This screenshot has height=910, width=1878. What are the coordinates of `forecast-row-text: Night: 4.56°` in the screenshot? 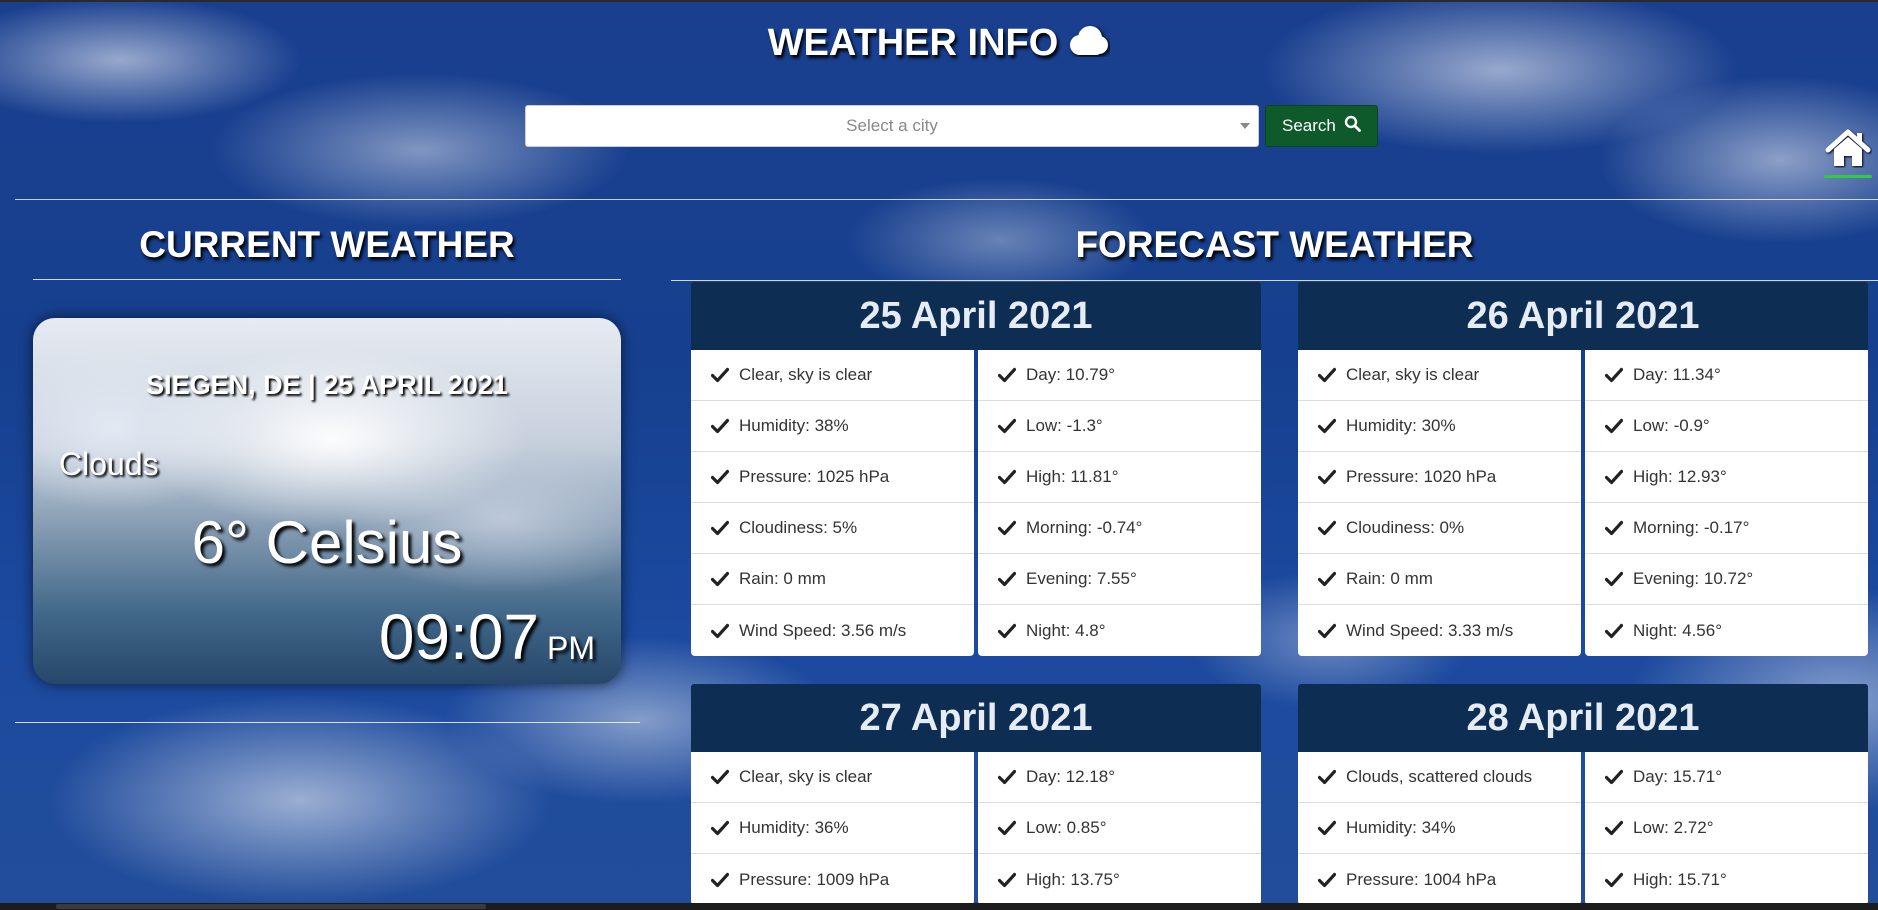 It's located at (1678, 630).